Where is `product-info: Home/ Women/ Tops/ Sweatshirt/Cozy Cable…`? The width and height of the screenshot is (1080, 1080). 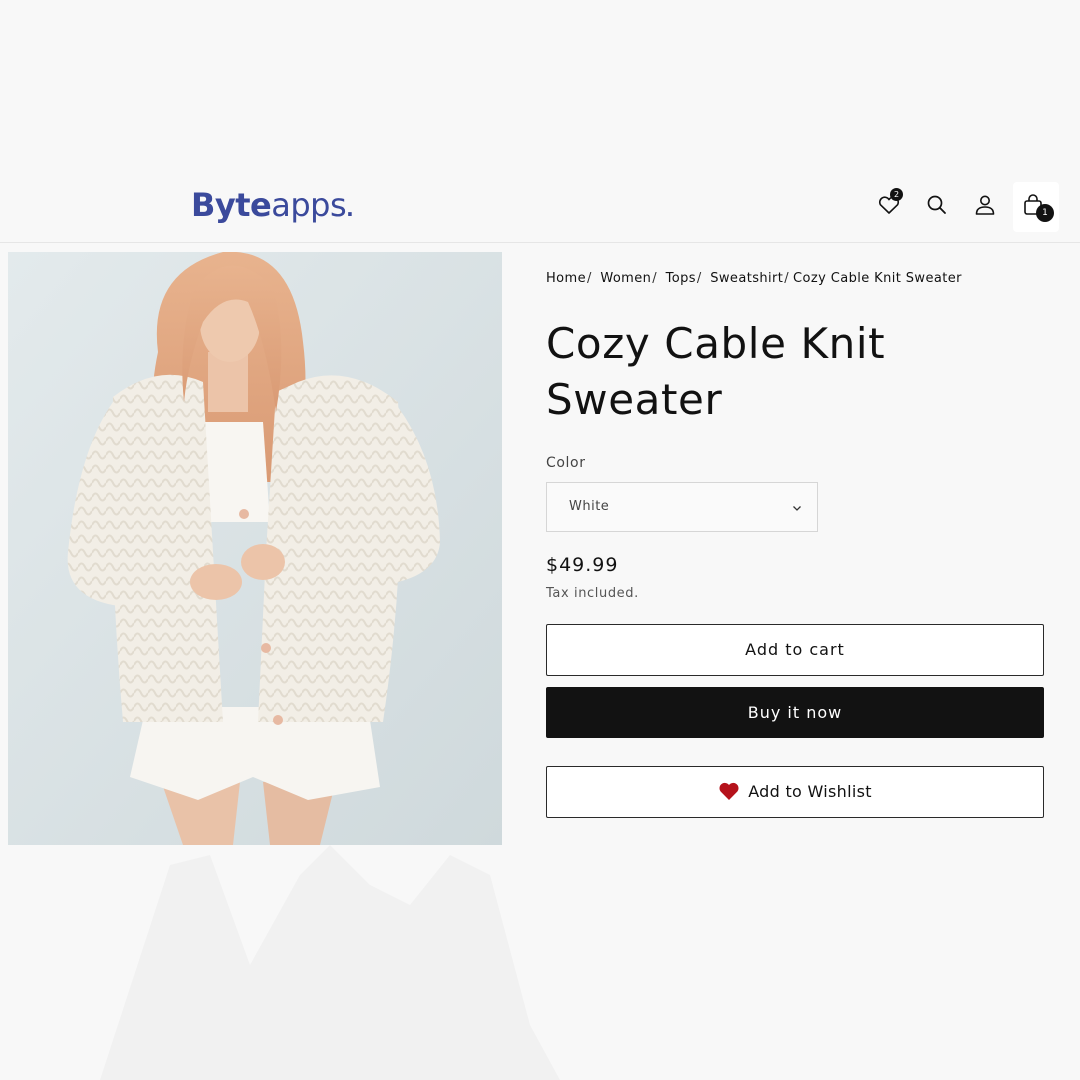 product-info: Home/ Women/ Tops/ Sweatshirt/Cozy Cable… is located at coordinates (796, 435).